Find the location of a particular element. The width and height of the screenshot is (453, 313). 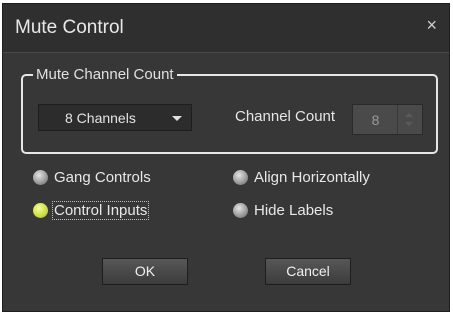

align-horizontally-label: Align Horizontally is located at coordinates (312, 177).